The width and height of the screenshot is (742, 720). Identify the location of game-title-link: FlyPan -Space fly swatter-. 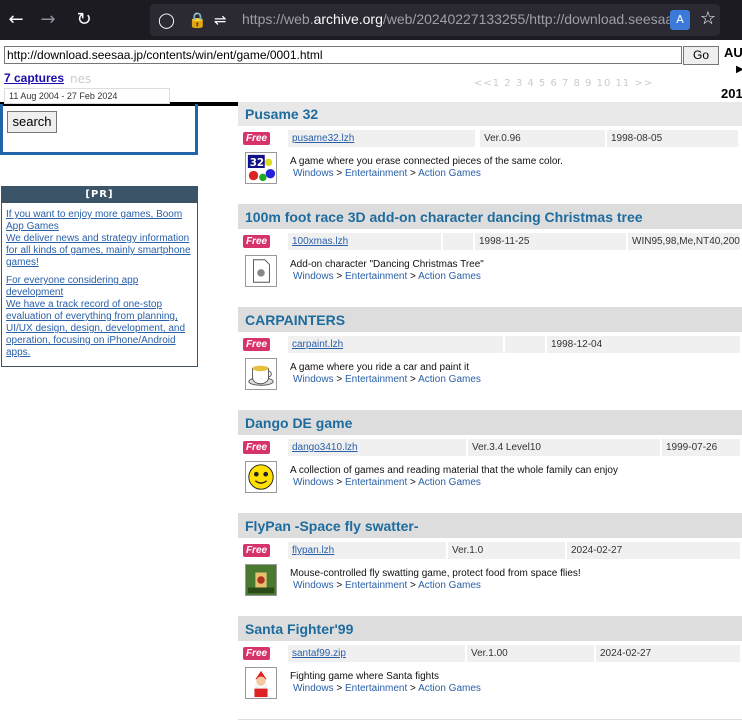
(490, 526).